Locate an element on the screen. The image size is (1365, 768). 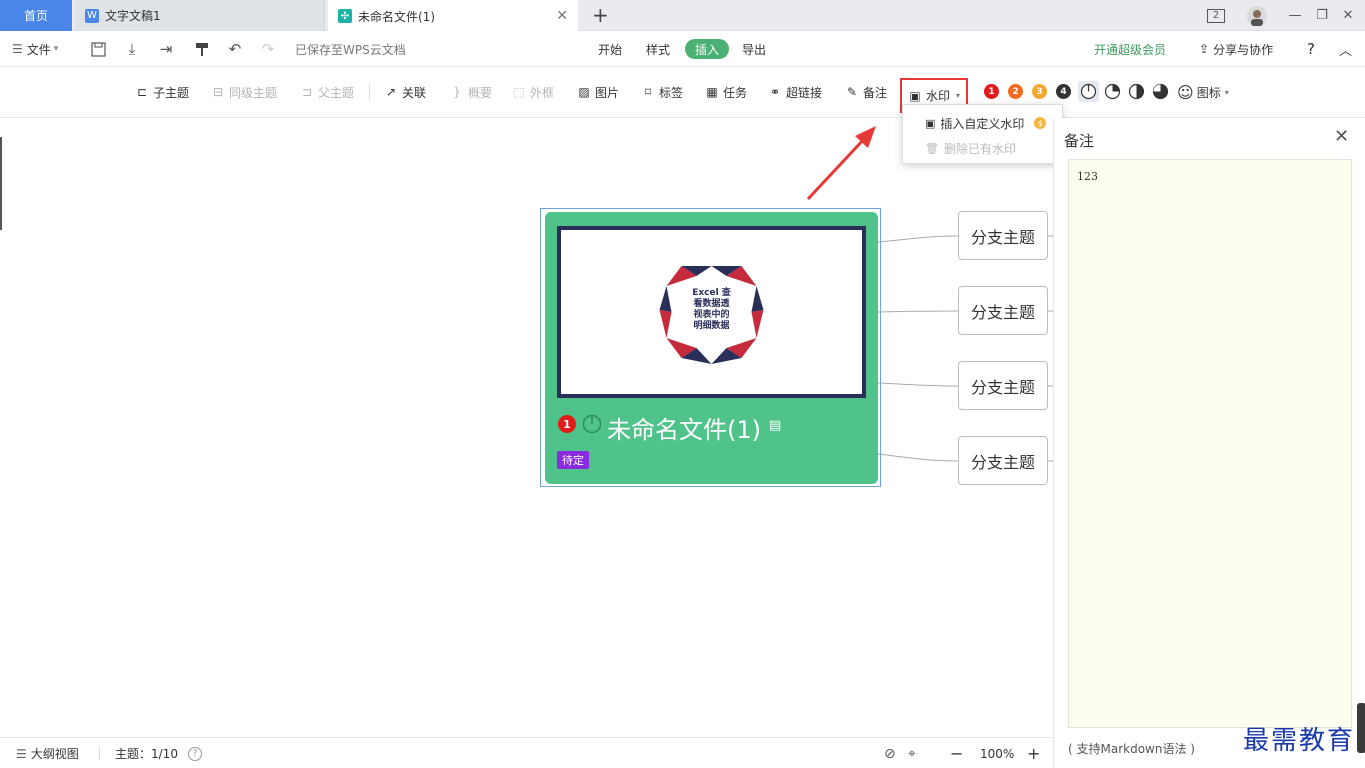
parent-topic-icon: ⊐ is located at coordinates (307, 92).